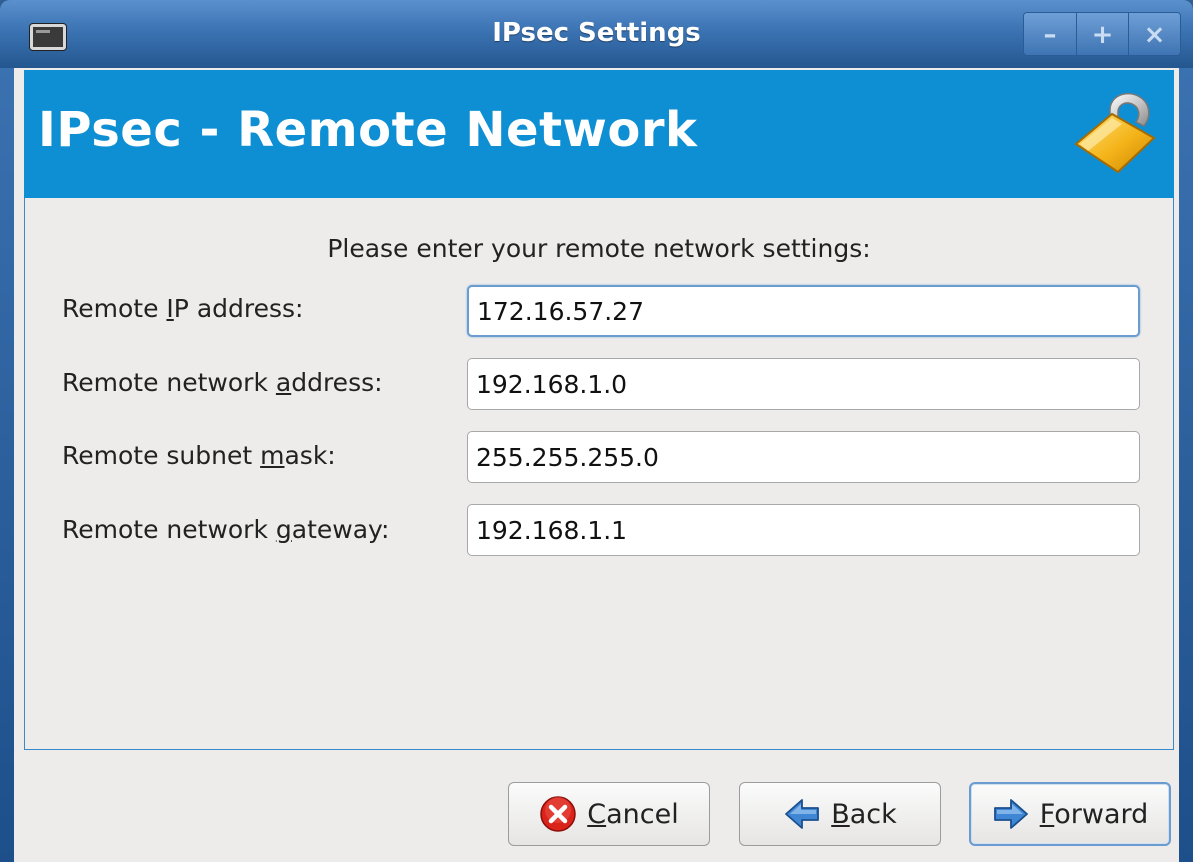  I want to click on remote-ip-label: Remote IP address:, so click(183, 308).